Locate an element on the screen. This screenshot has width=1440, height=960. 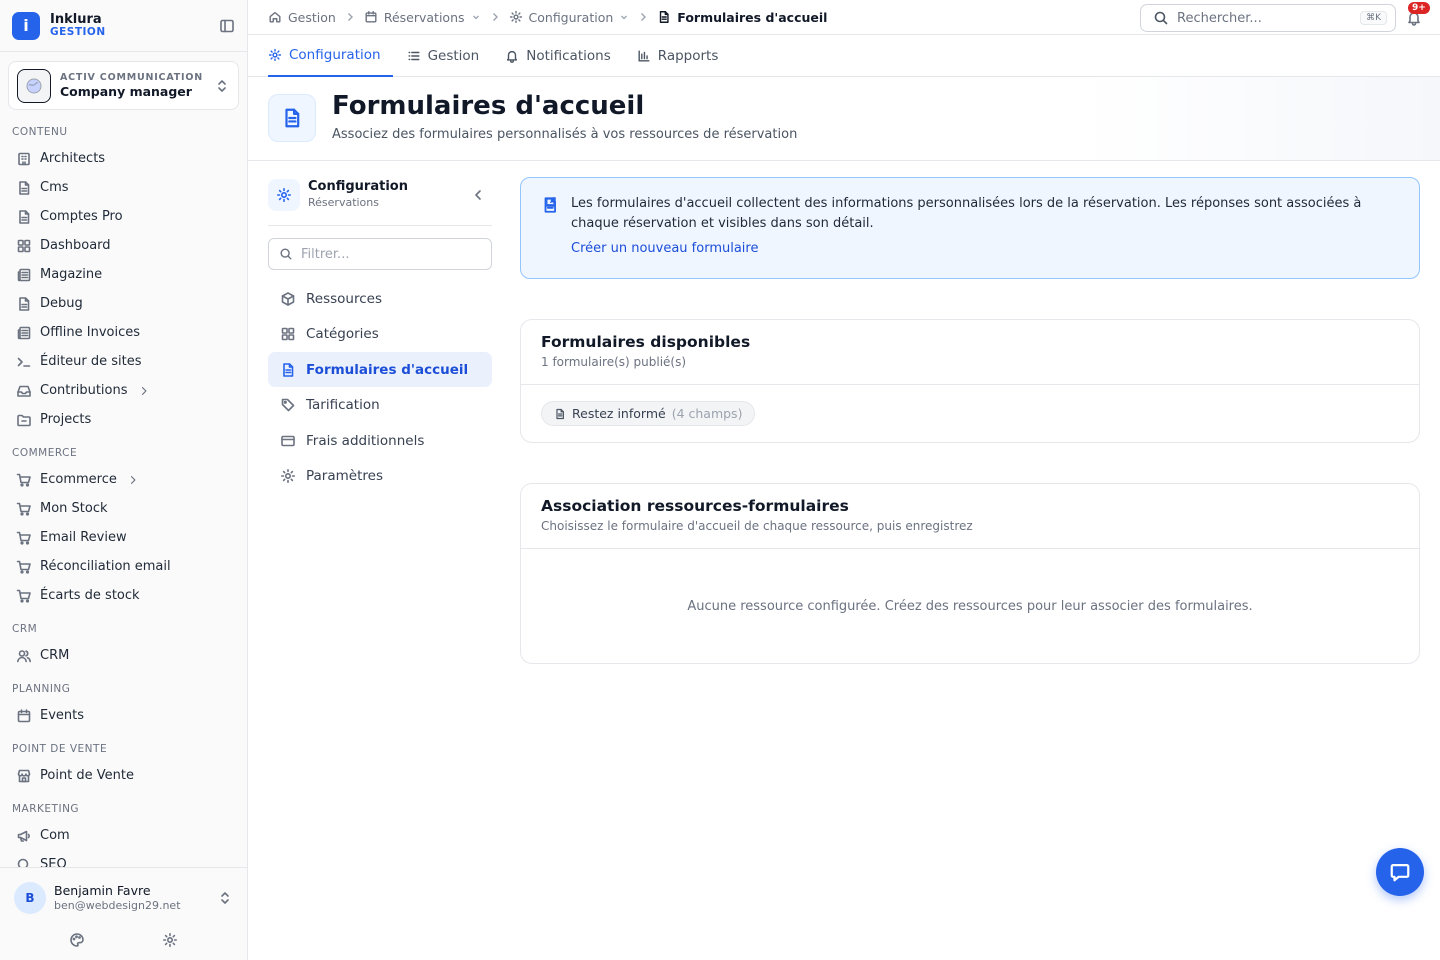
tab-gestion: Gestion is located at coordinates (449, 56).